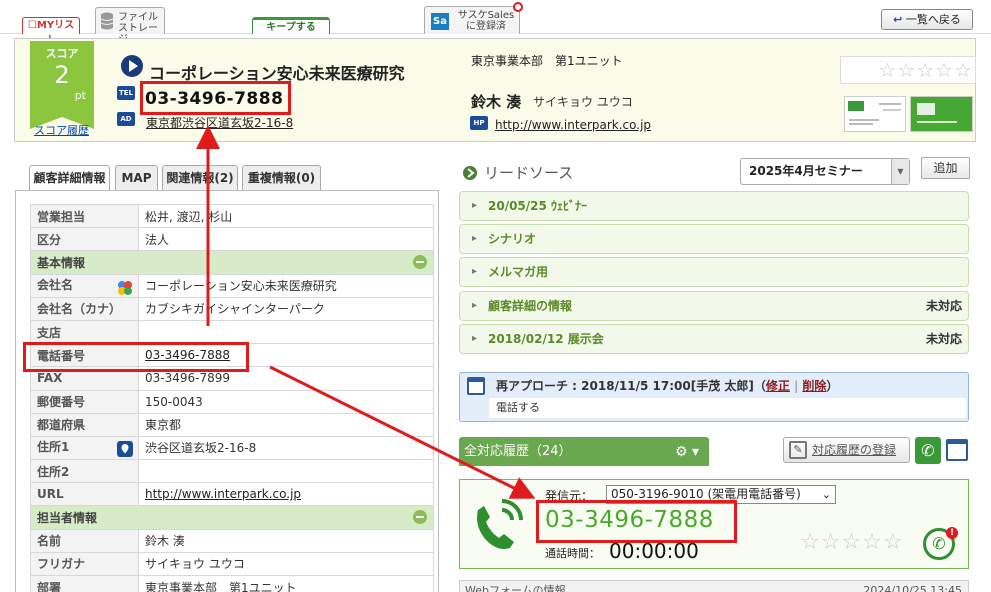 Image resolution: width=991 pixels, height=592 pixels. I want to click on lead-source-icon, so click(470, 173).